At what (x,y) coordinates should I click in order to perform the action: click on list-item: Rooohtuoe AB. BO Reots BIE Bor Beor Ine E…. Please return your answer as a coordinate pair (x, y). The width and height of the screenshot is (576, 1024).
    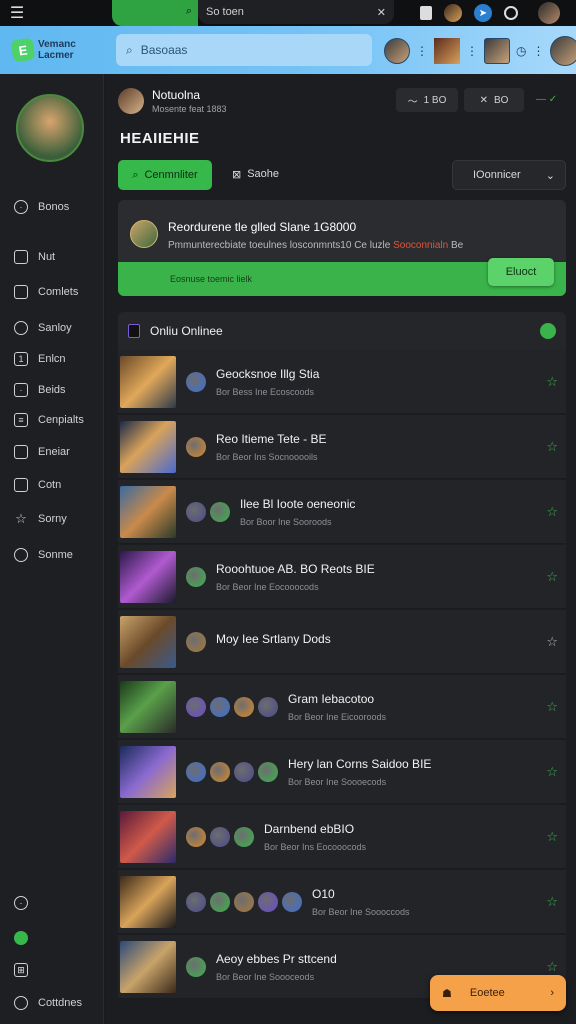
    Looking at the image, I should click on (342, 577).